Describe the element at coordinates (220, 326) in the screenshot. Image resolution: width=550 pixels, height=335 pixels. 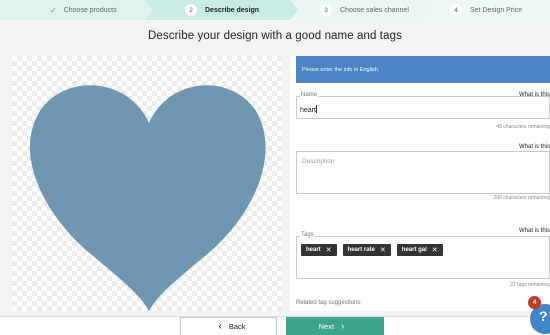
I see `chevron-left-icon: ‹` at that location.